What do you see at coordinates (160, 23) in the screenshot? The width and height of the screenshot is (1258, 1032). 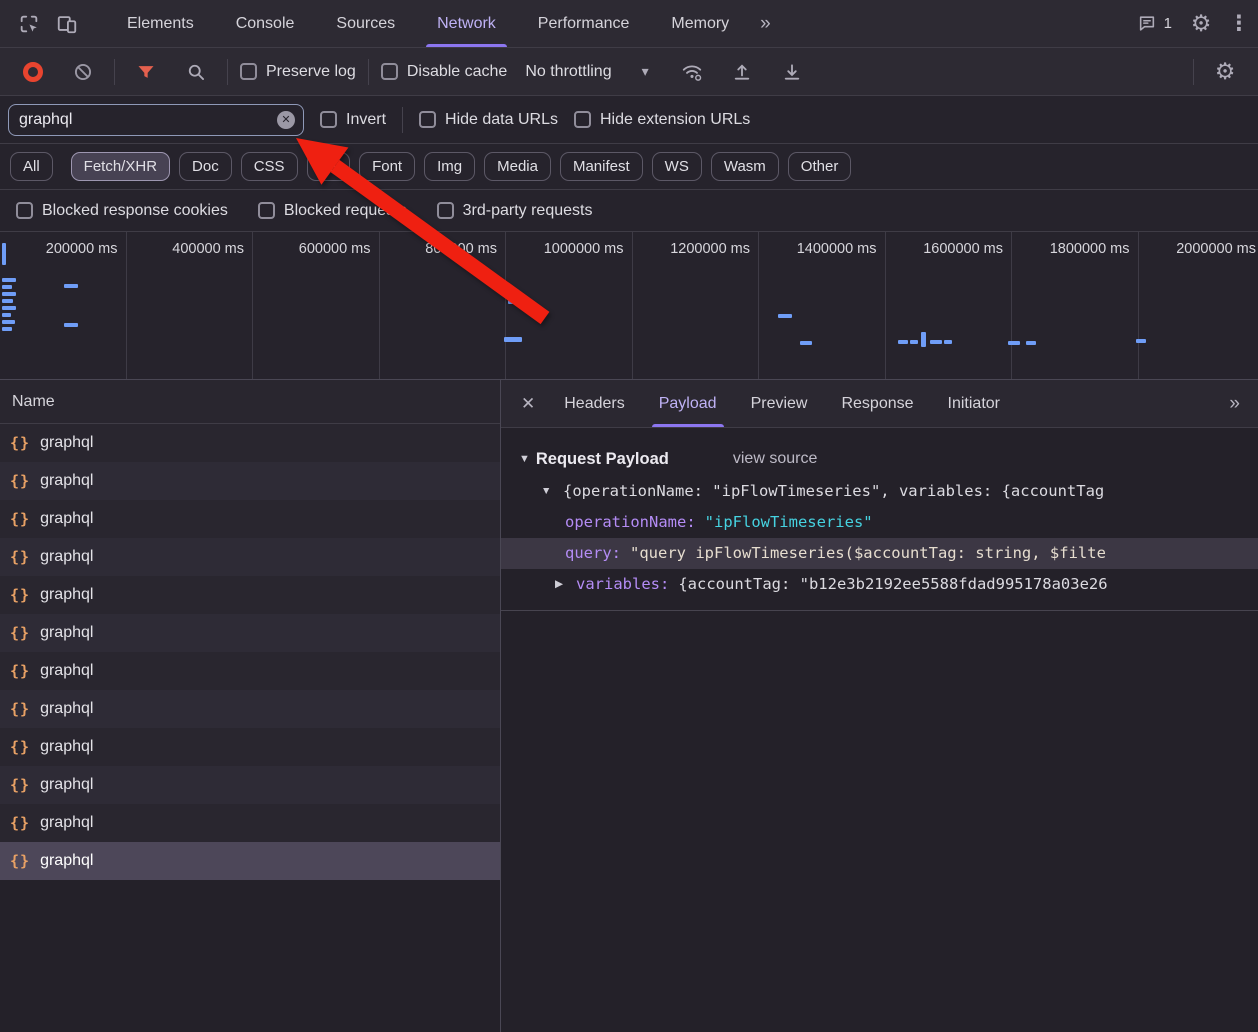 I see `tab-elements: Elements` at bounding box center [160, 23].